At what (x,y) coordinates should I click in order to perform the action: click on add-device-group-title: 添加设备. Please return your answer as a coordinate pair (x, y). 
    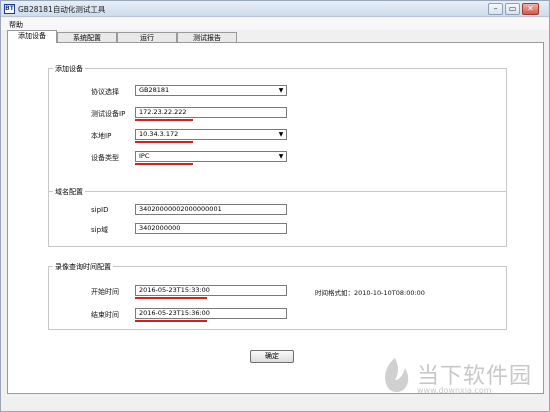
    Looking at the image, I should click on (69, 69).